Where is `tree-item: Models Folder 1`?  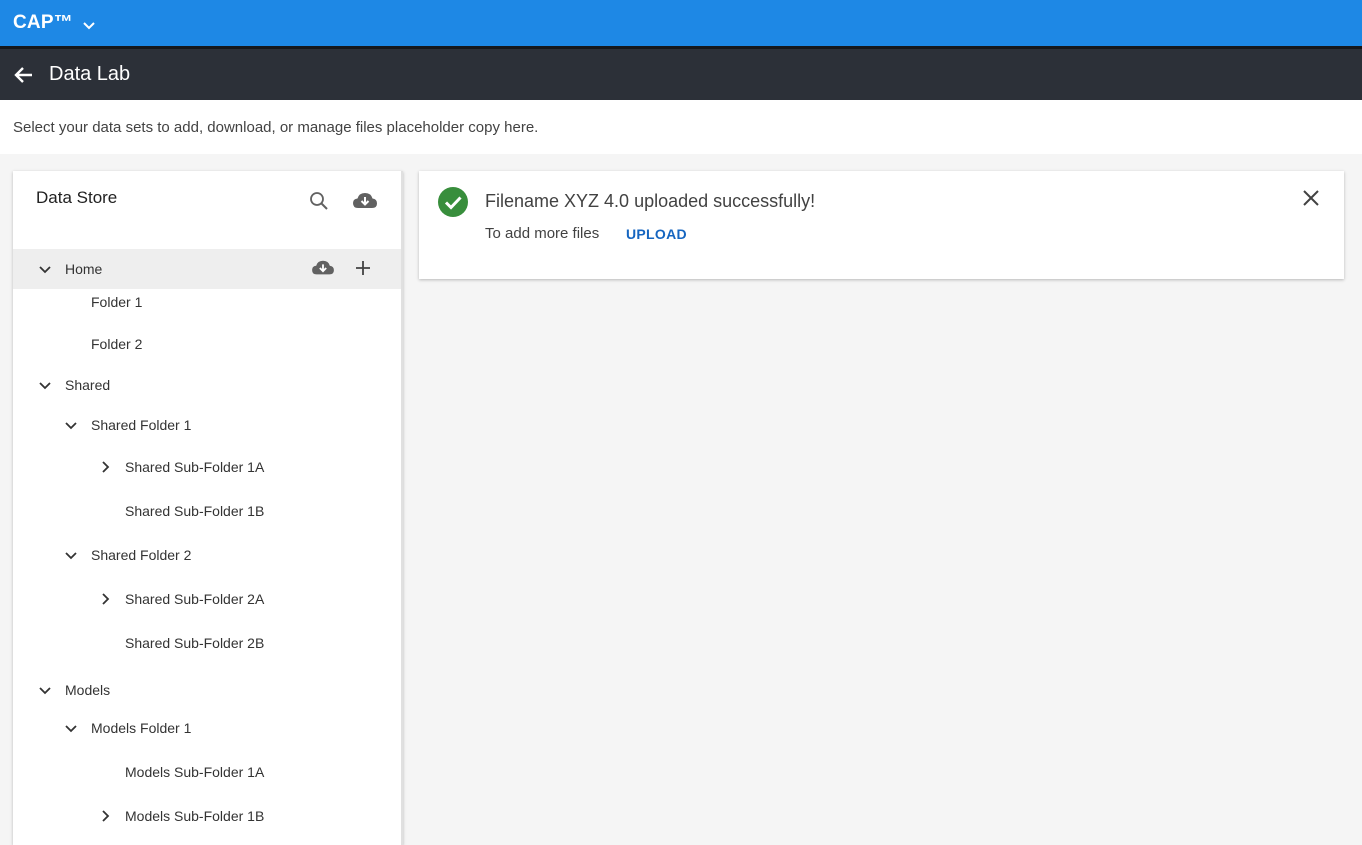
tree-item: Models Folder 1 is located at coordinates (207, 728).